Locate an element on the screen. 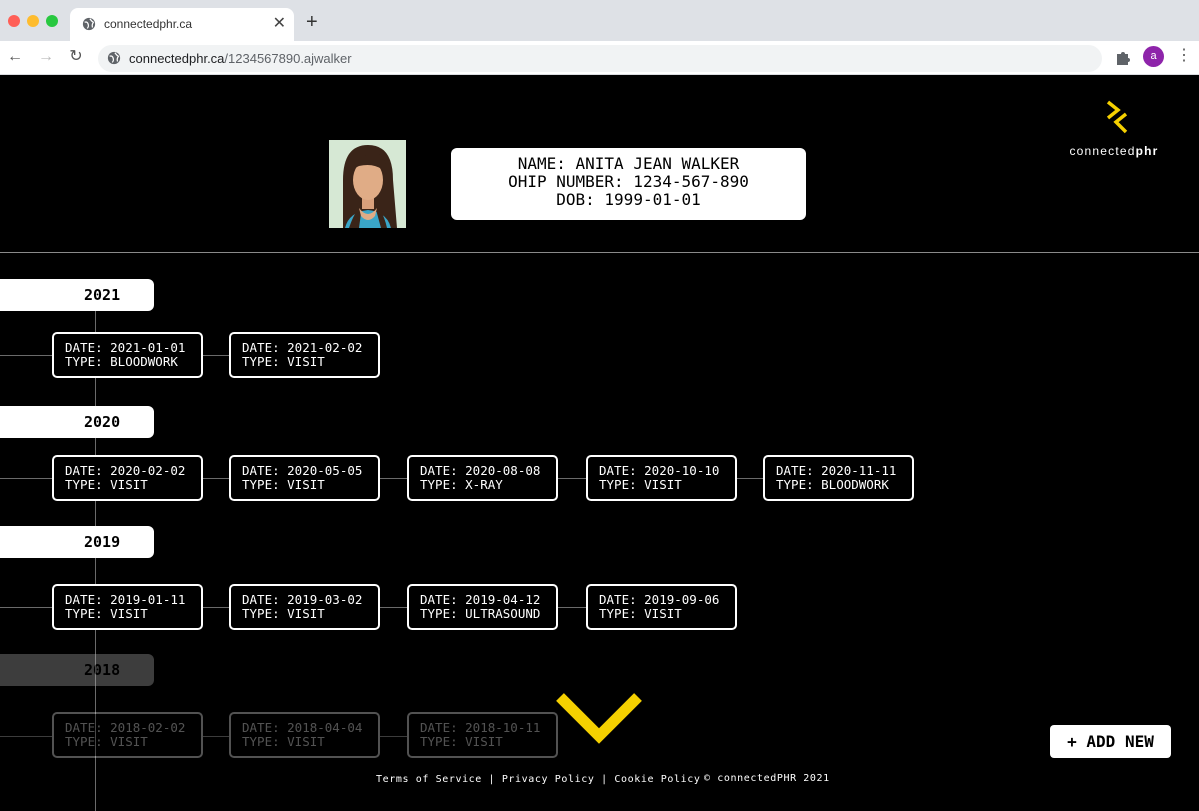  record-date: DATE: 2018-02-02 is located at coordinates (125, 727).